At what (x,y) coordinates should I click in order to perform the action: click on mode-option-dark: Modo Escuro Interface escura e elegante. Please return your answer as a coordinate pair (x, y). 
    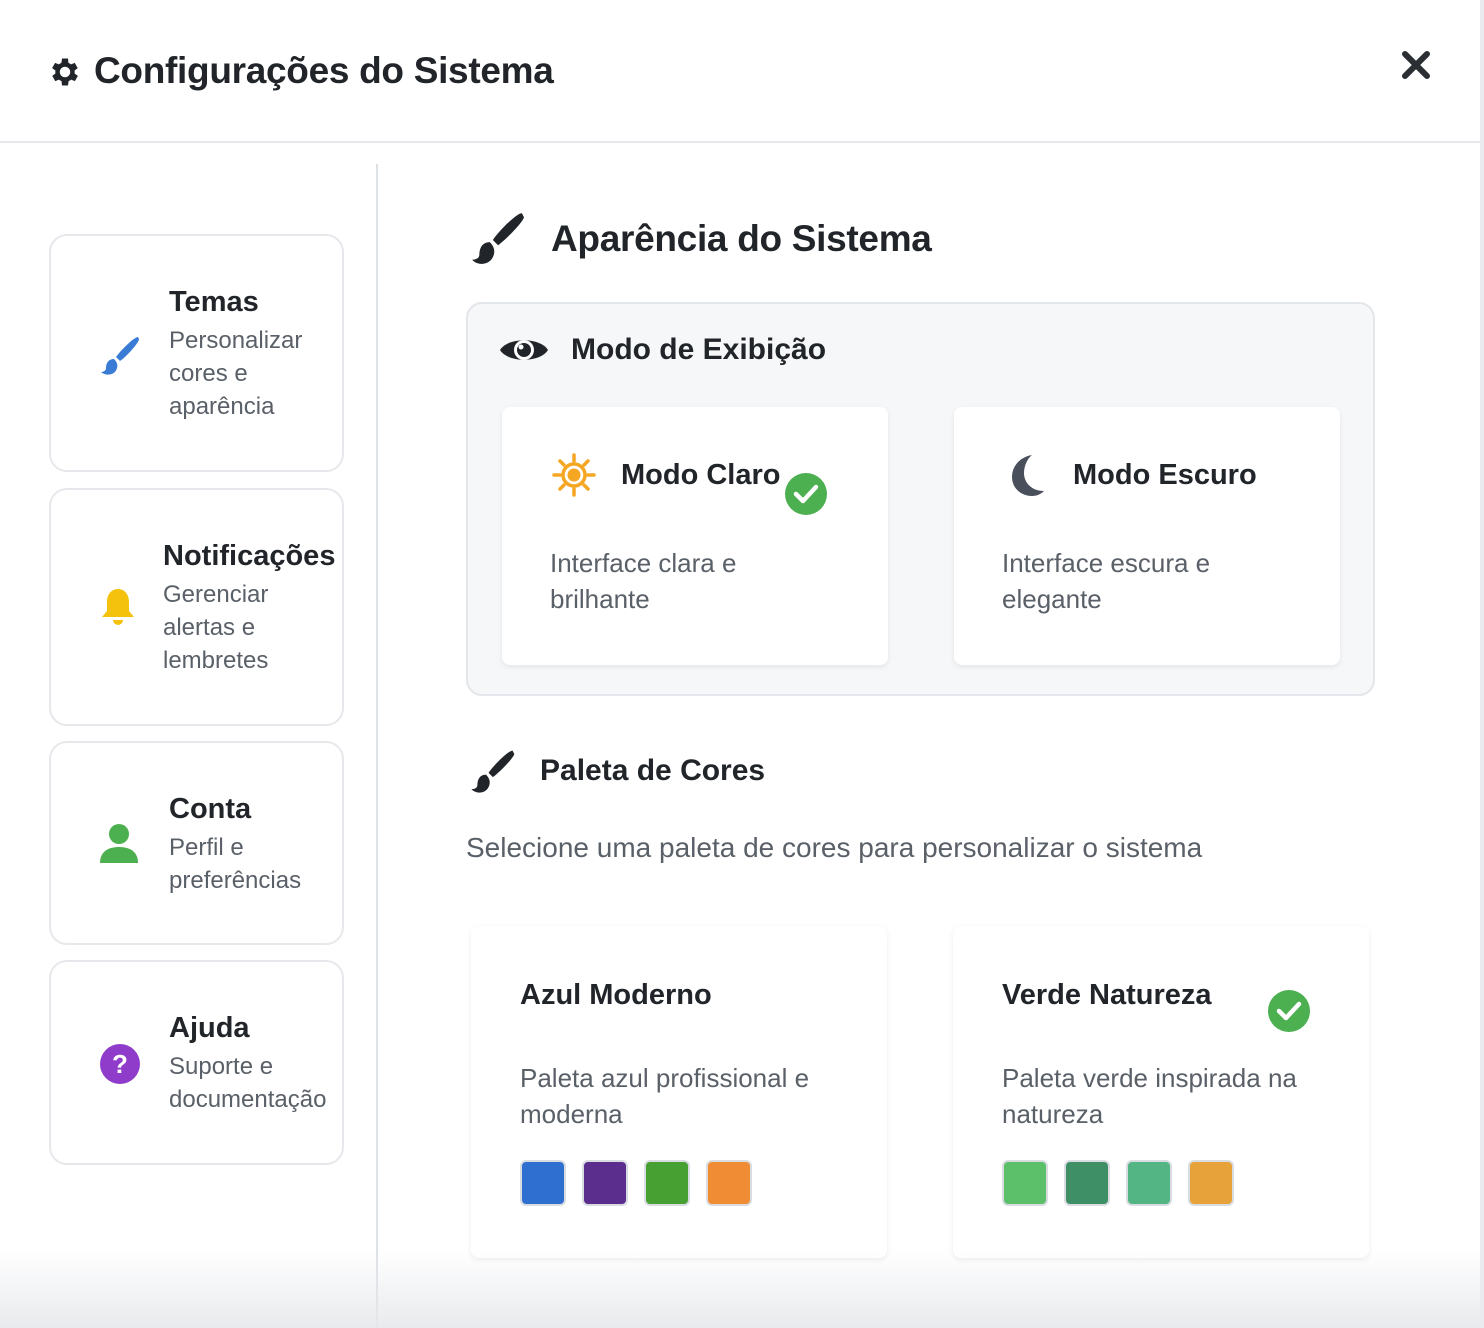
    Looking at the image, I should click on (1147, 536).